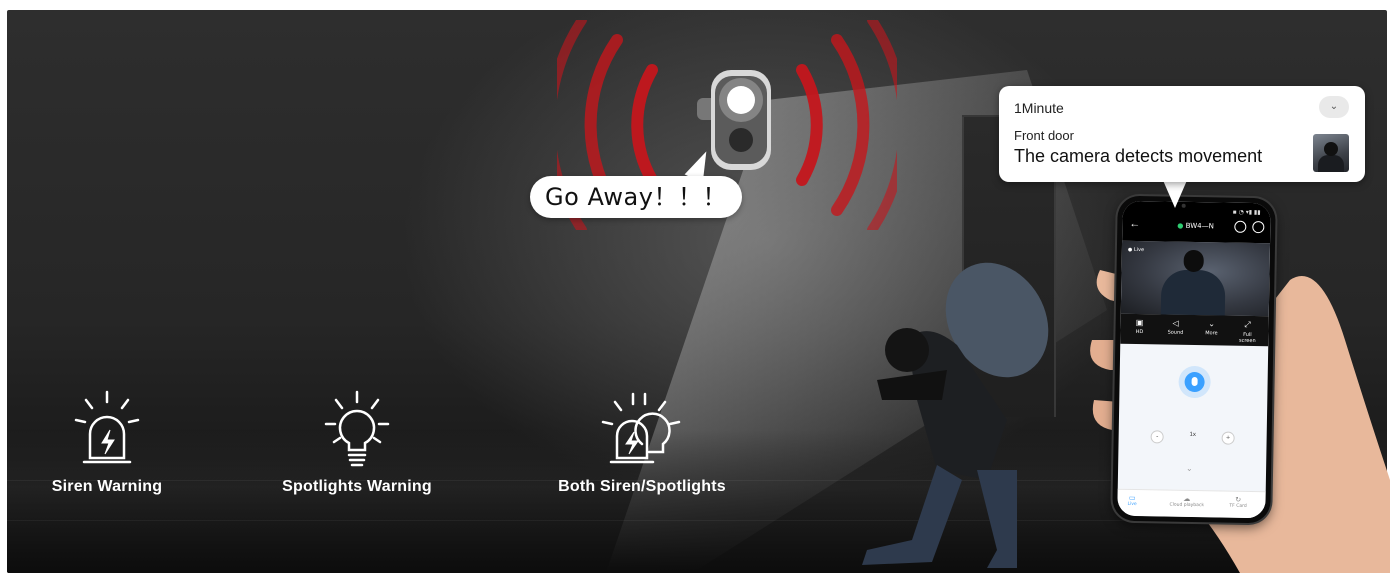 This screenshot has width=1394, height=573. What do you see at coordinates (1238, 502) in the screenshot?
I see `tab-tf-card: ↻ TF Card` at bounding box center [1238, 502].